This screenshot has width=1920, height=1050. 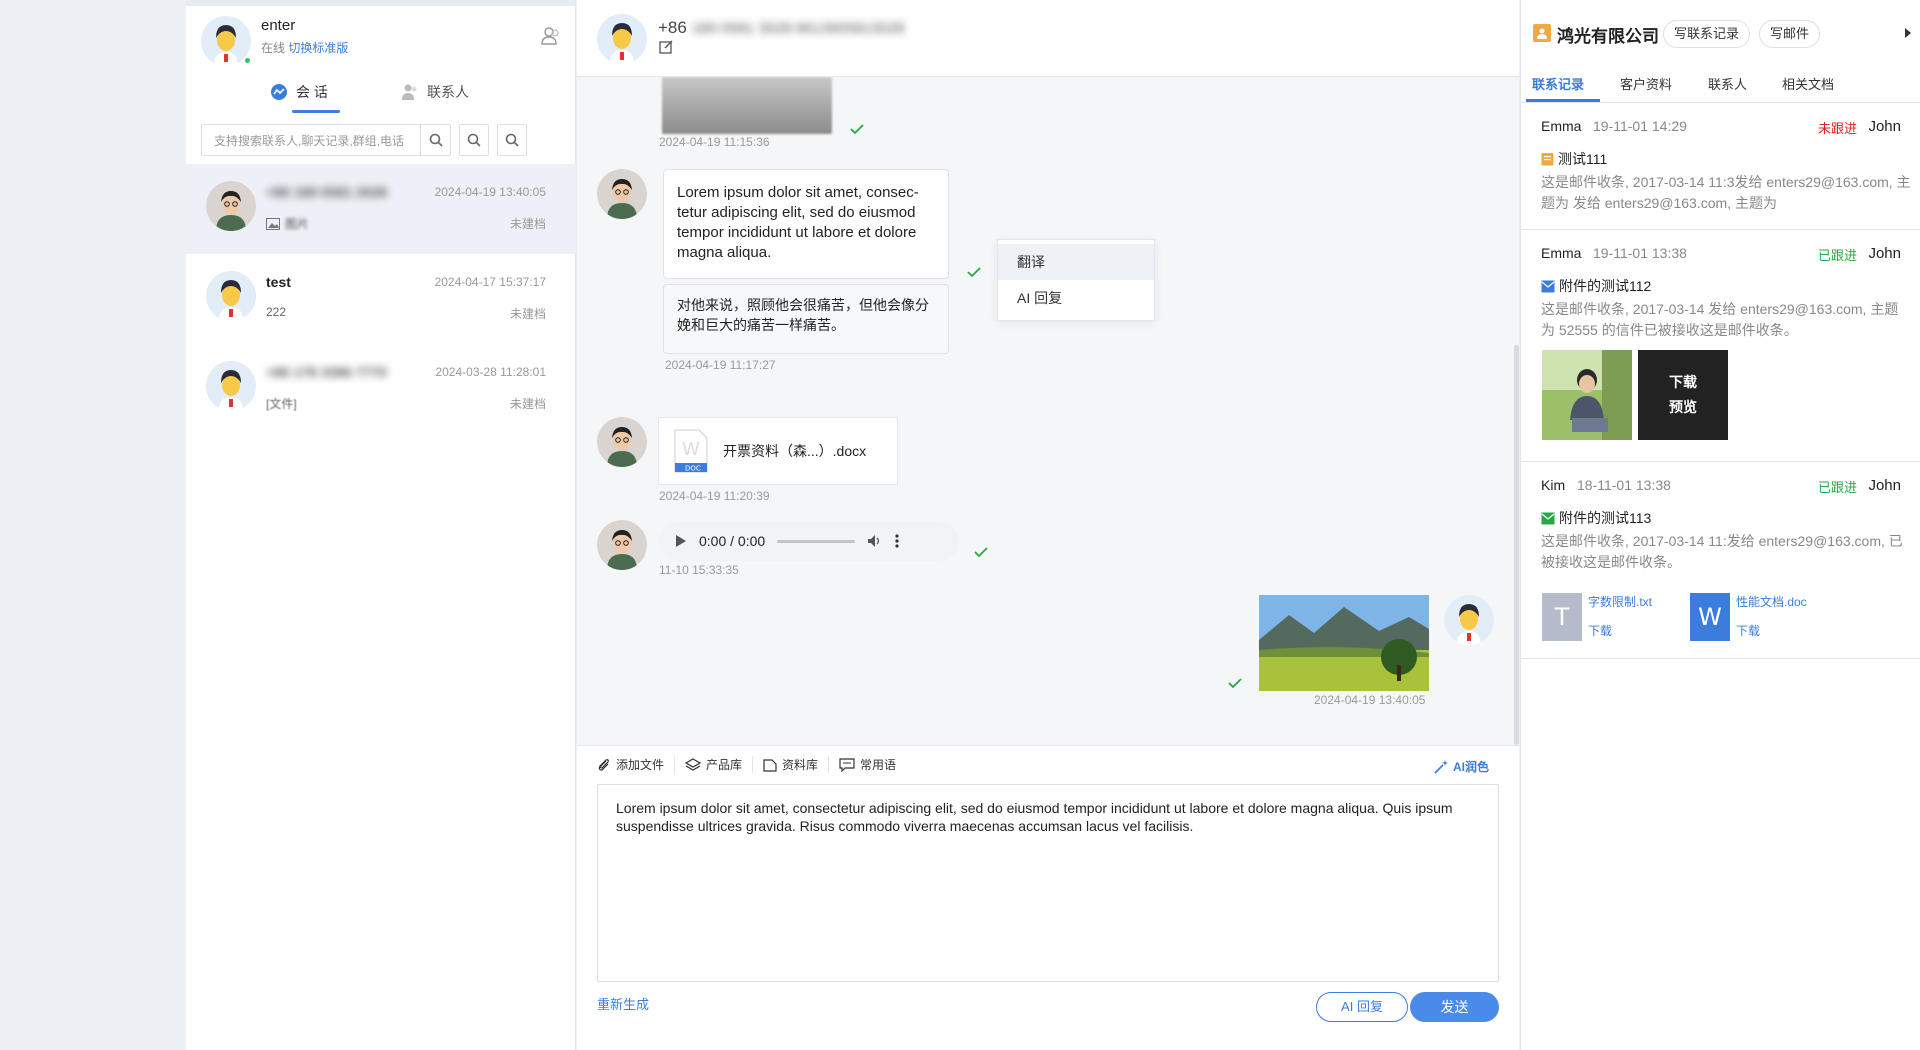 What do you see at coordinates (693, 469) in the screenshot?
I see `svg-text: DOC` at bounding box center [693, 469].